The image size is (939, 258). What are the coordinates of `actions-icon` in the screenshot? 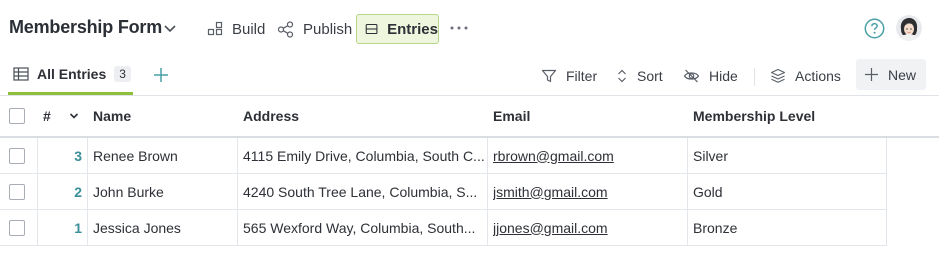 It's located at (778, 75).